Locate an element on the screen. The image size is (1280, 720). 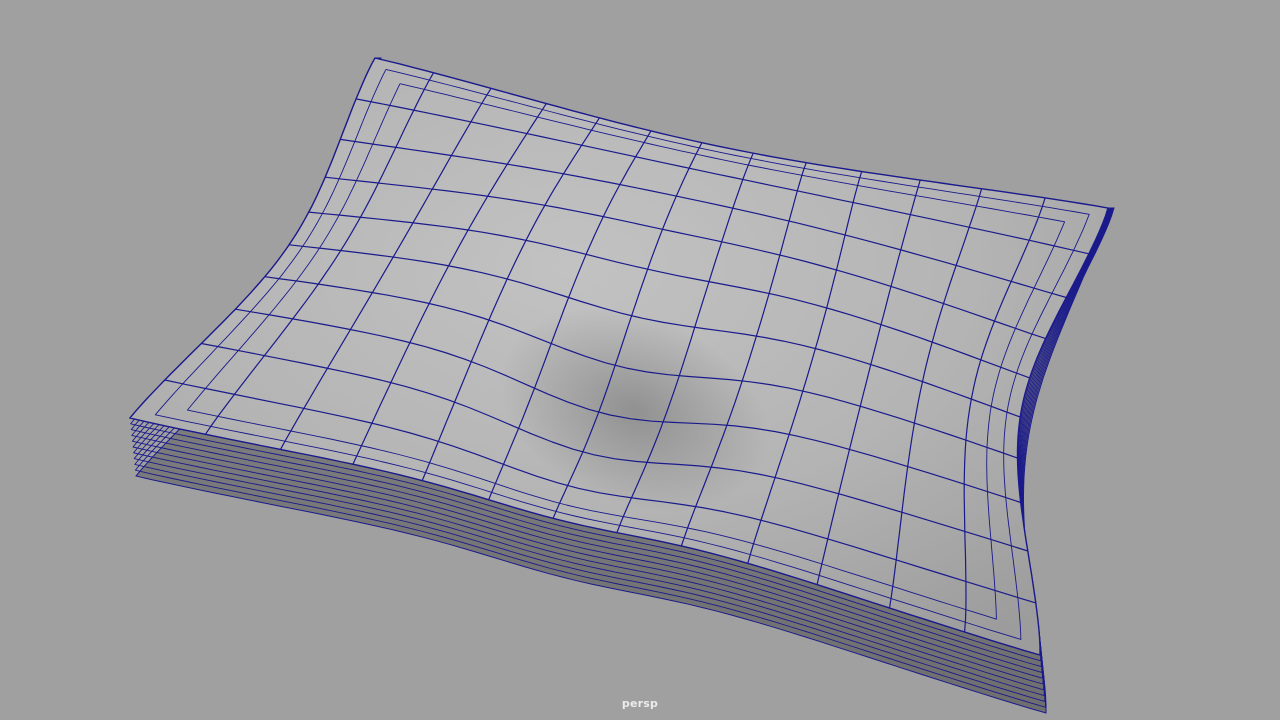
camera-name-label: persp is located at coordinates (640, 703).